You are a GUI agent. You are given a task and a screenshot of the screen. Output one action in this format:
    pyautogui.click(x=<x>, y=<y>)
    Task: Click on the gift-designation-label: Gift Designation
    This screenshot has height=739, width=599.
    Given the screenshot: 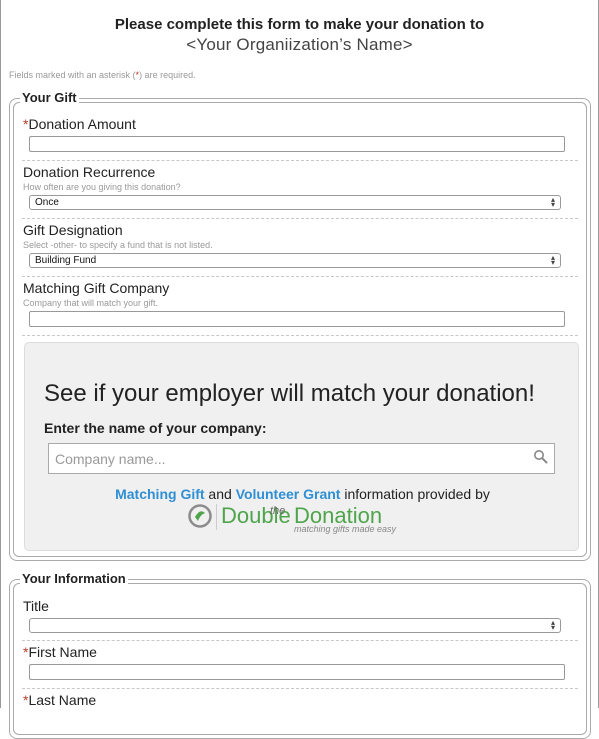 What is the action you would take?
    pyautogui.click(x=73, y=230)
    